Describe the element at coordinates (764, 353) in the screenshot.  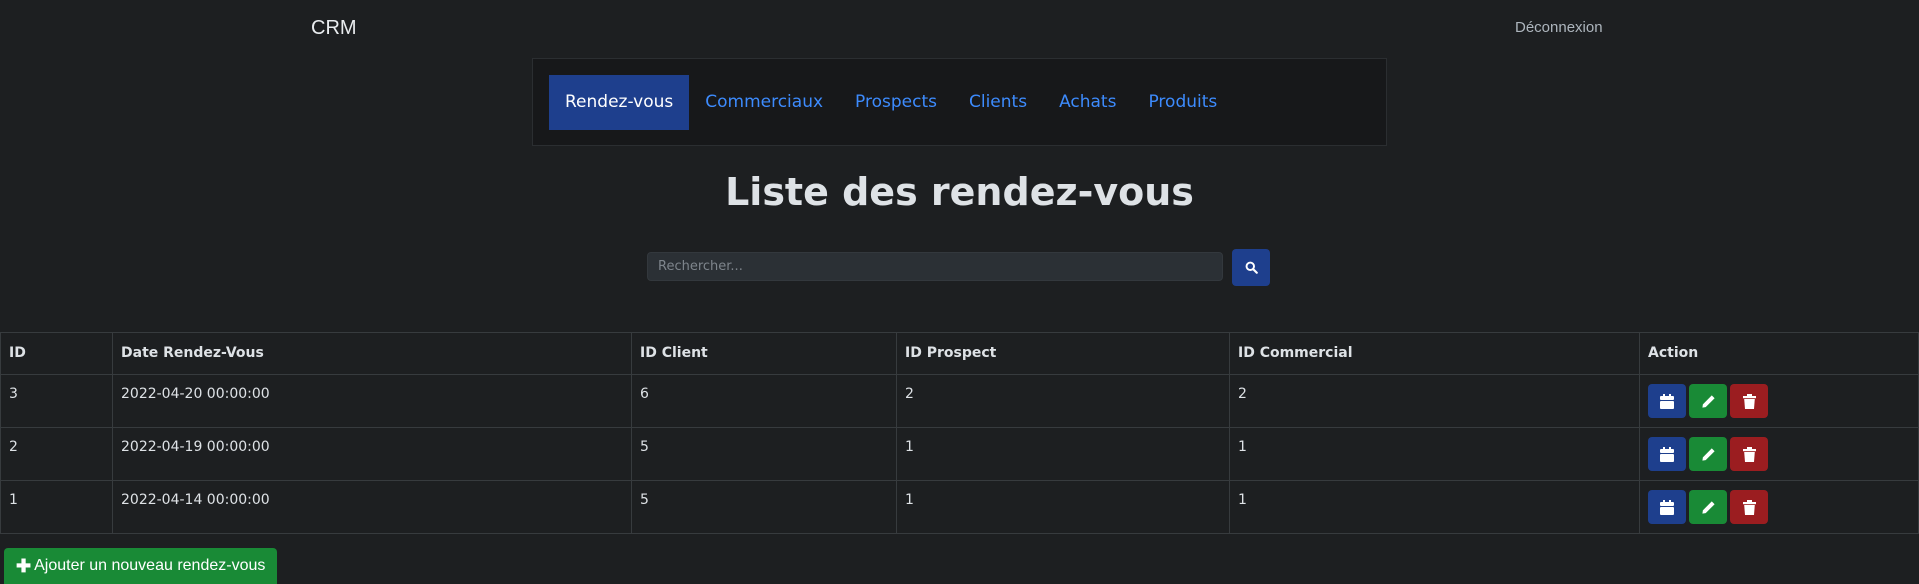
I see `column-header-client: ID Client` at that location.